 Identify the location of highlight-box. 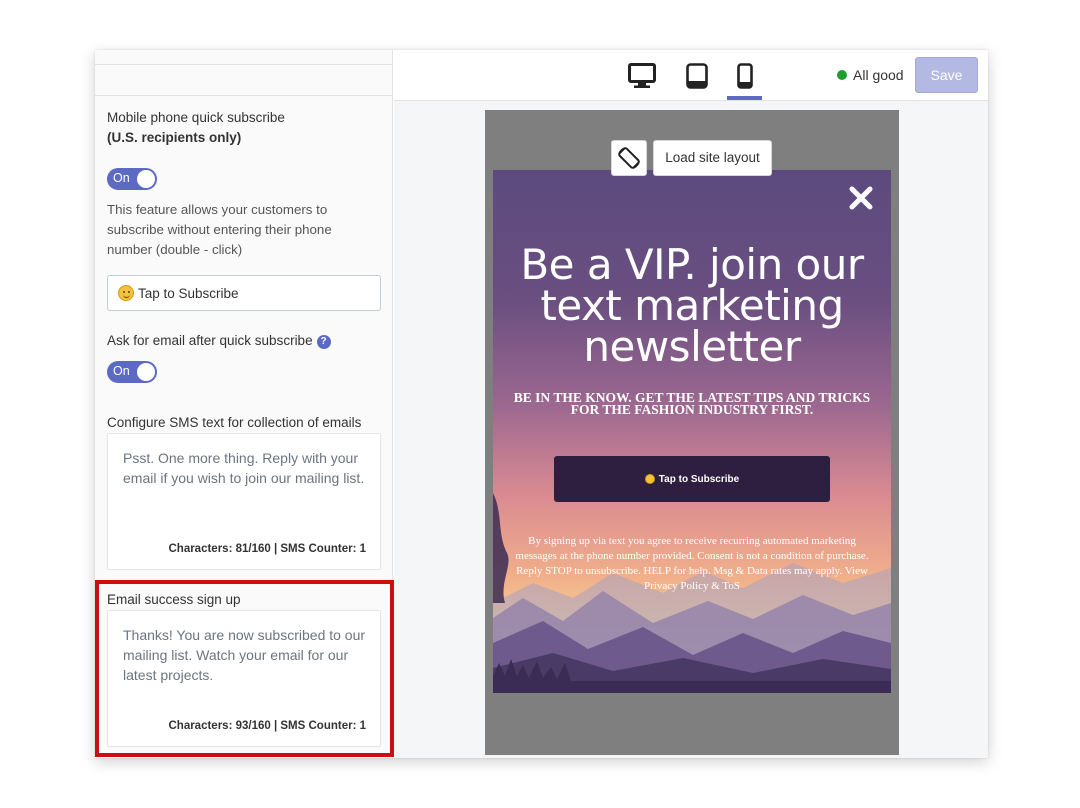
(244, 668).